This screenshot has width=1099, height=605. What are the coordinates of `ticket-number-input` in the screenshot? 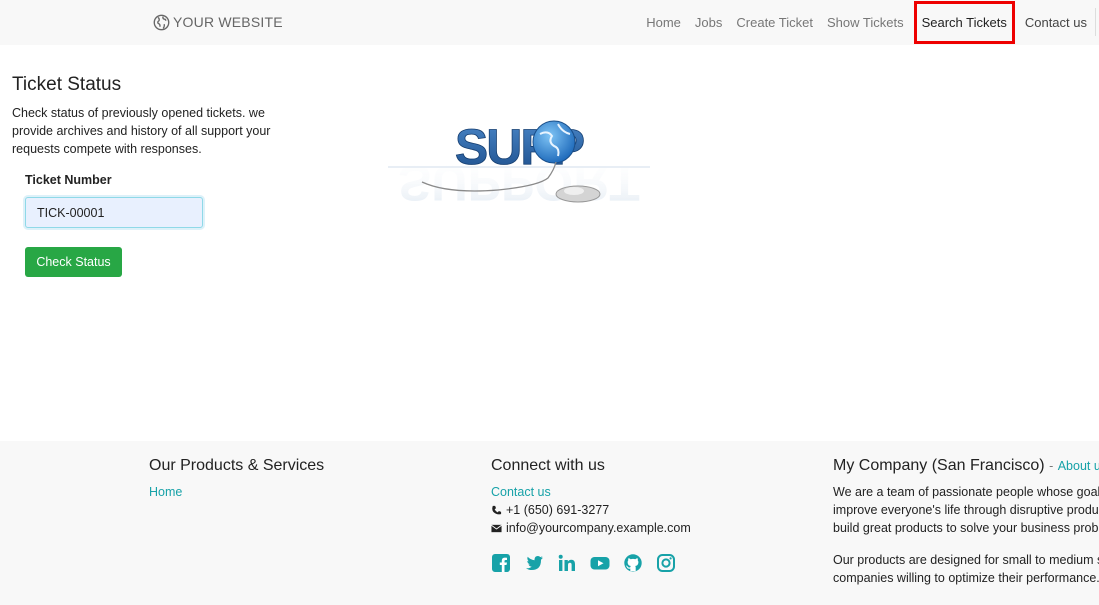 It's located at (114, 212).